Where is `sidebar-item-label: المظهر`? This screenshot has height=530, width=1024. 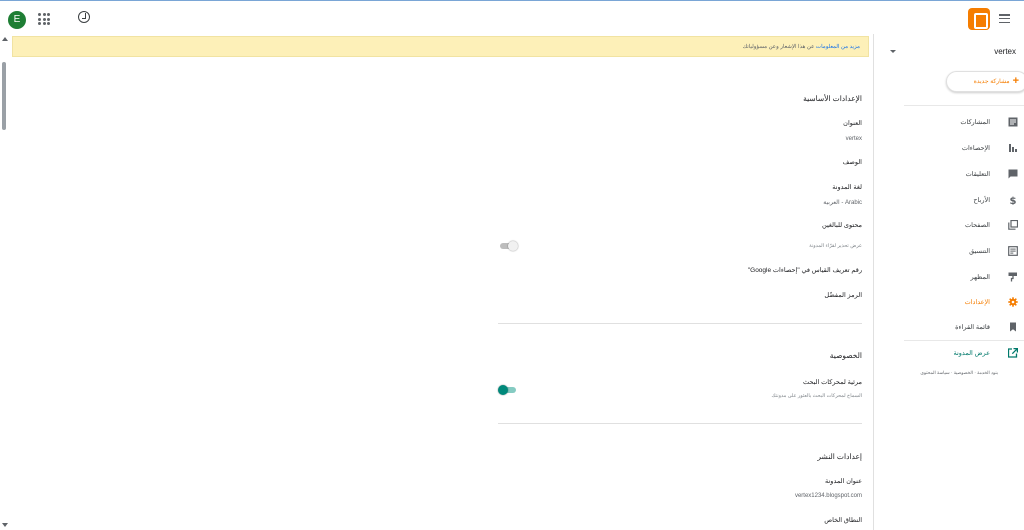 sidebar-item-label: المظهر is located at coordinates (980, 277).